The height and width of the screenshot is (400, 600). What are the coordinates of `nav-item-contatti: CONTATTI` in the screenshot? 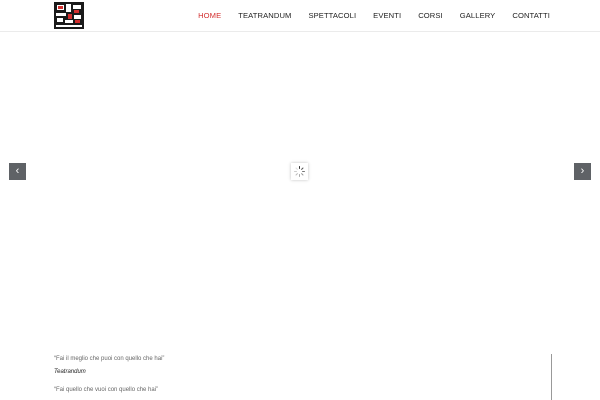 It's located at (531, 15).